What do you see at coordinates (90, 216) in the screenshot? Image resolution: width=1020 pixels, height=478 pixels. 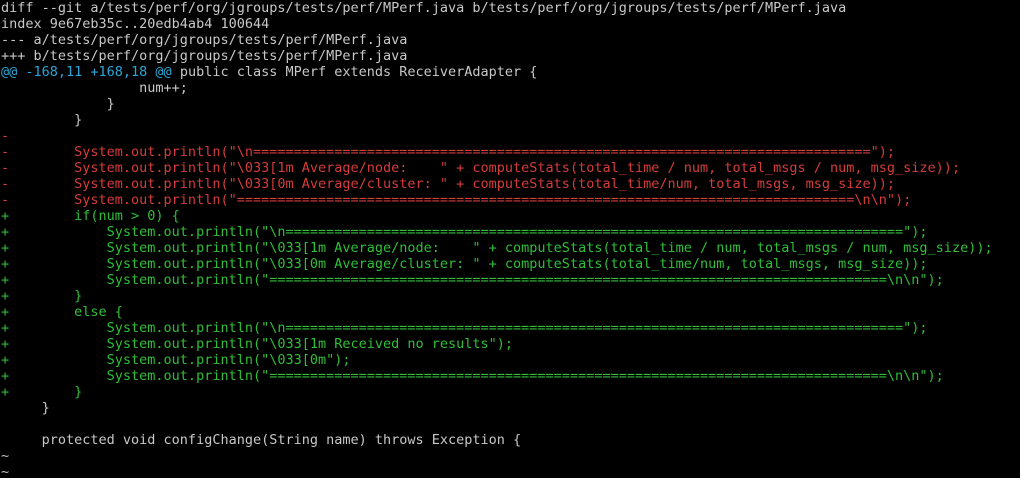 I see `added-line: + if(num > 0) {` at bounding box center [90, 216].